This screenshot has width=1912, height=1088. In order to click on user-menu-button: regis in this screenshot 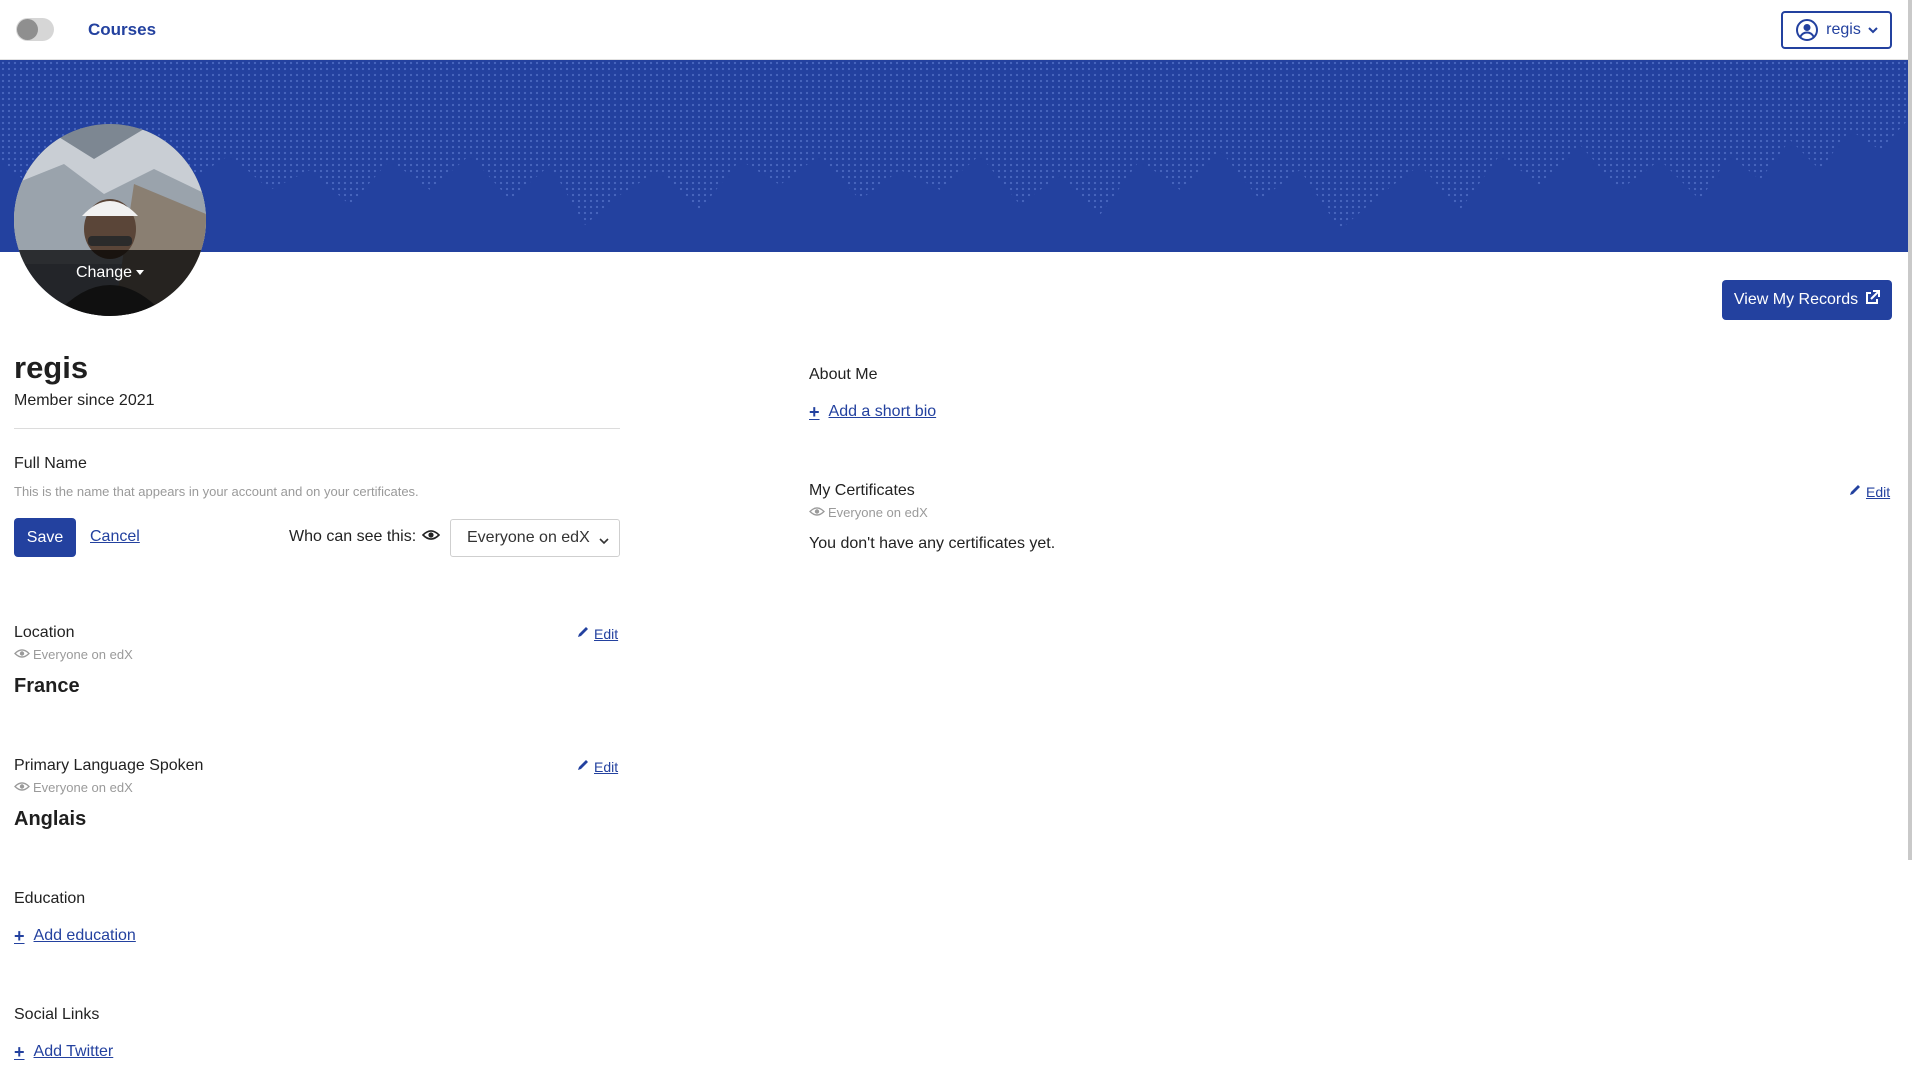, I will do `click(1836, 30)`.